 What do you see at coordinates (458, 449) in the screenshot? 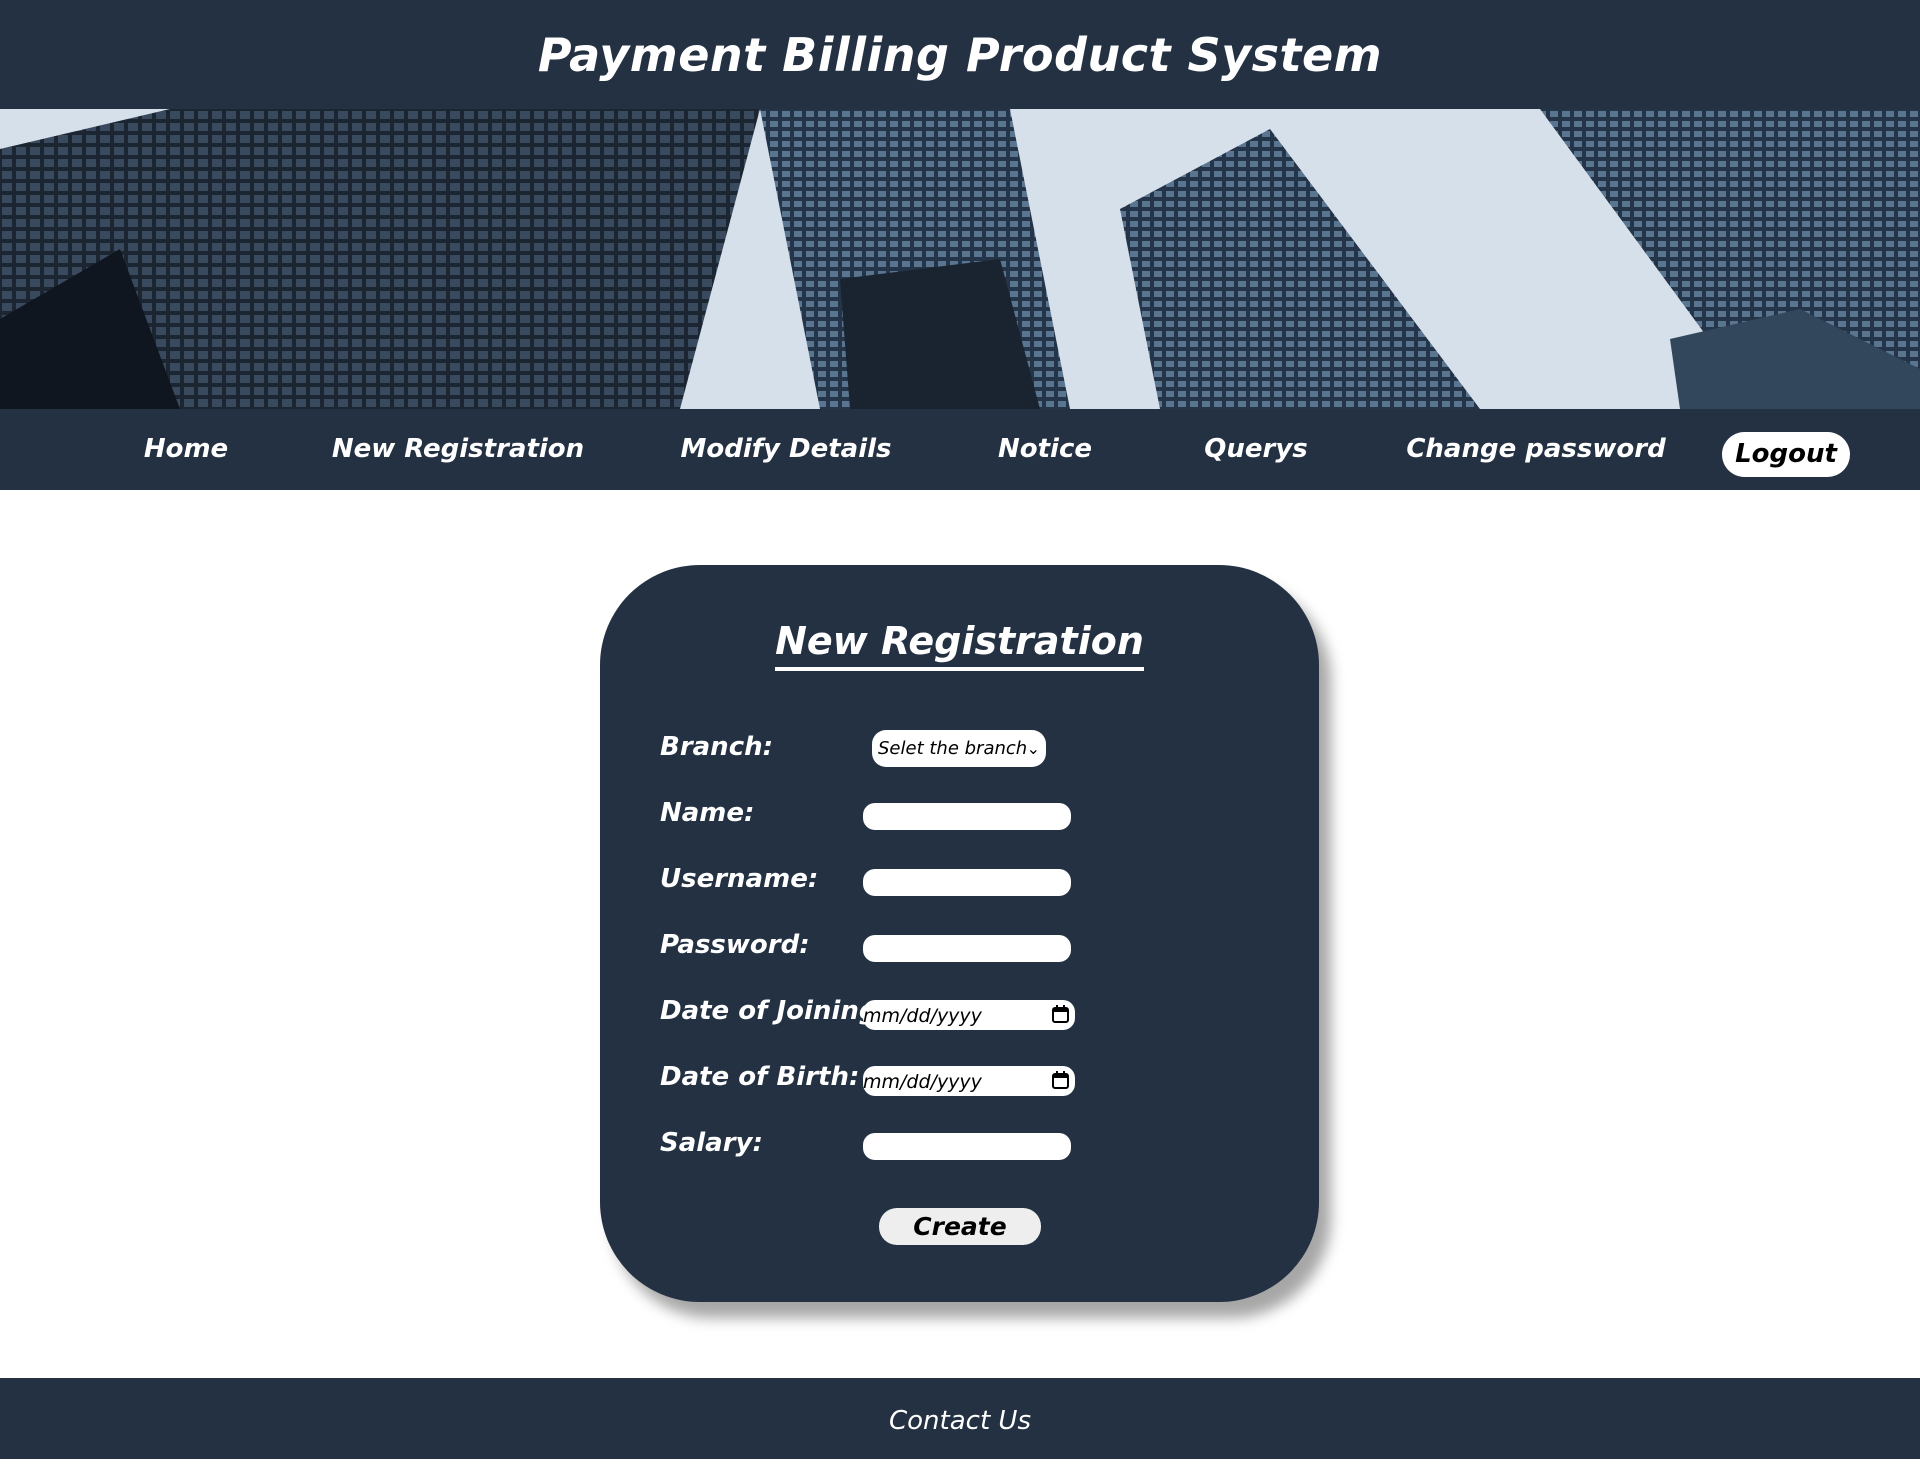
I see `nav-new-registration: New Registration` at bounding box center [458, 449].